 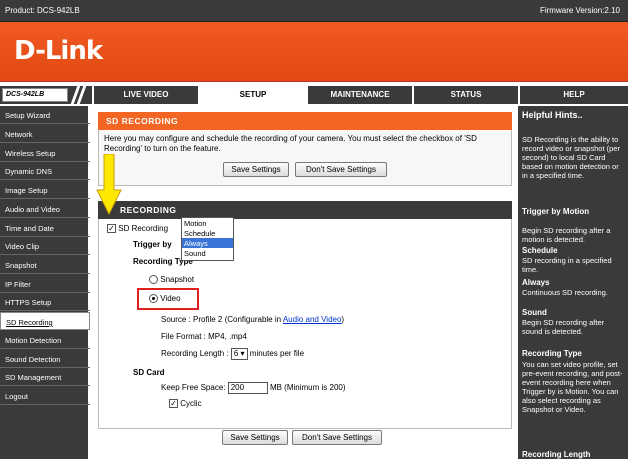 What do you see at coordinates (193, 388) in the screenshot?
I see `keep-free-label: Keep Free Space:` at bounding box center [193, 388].